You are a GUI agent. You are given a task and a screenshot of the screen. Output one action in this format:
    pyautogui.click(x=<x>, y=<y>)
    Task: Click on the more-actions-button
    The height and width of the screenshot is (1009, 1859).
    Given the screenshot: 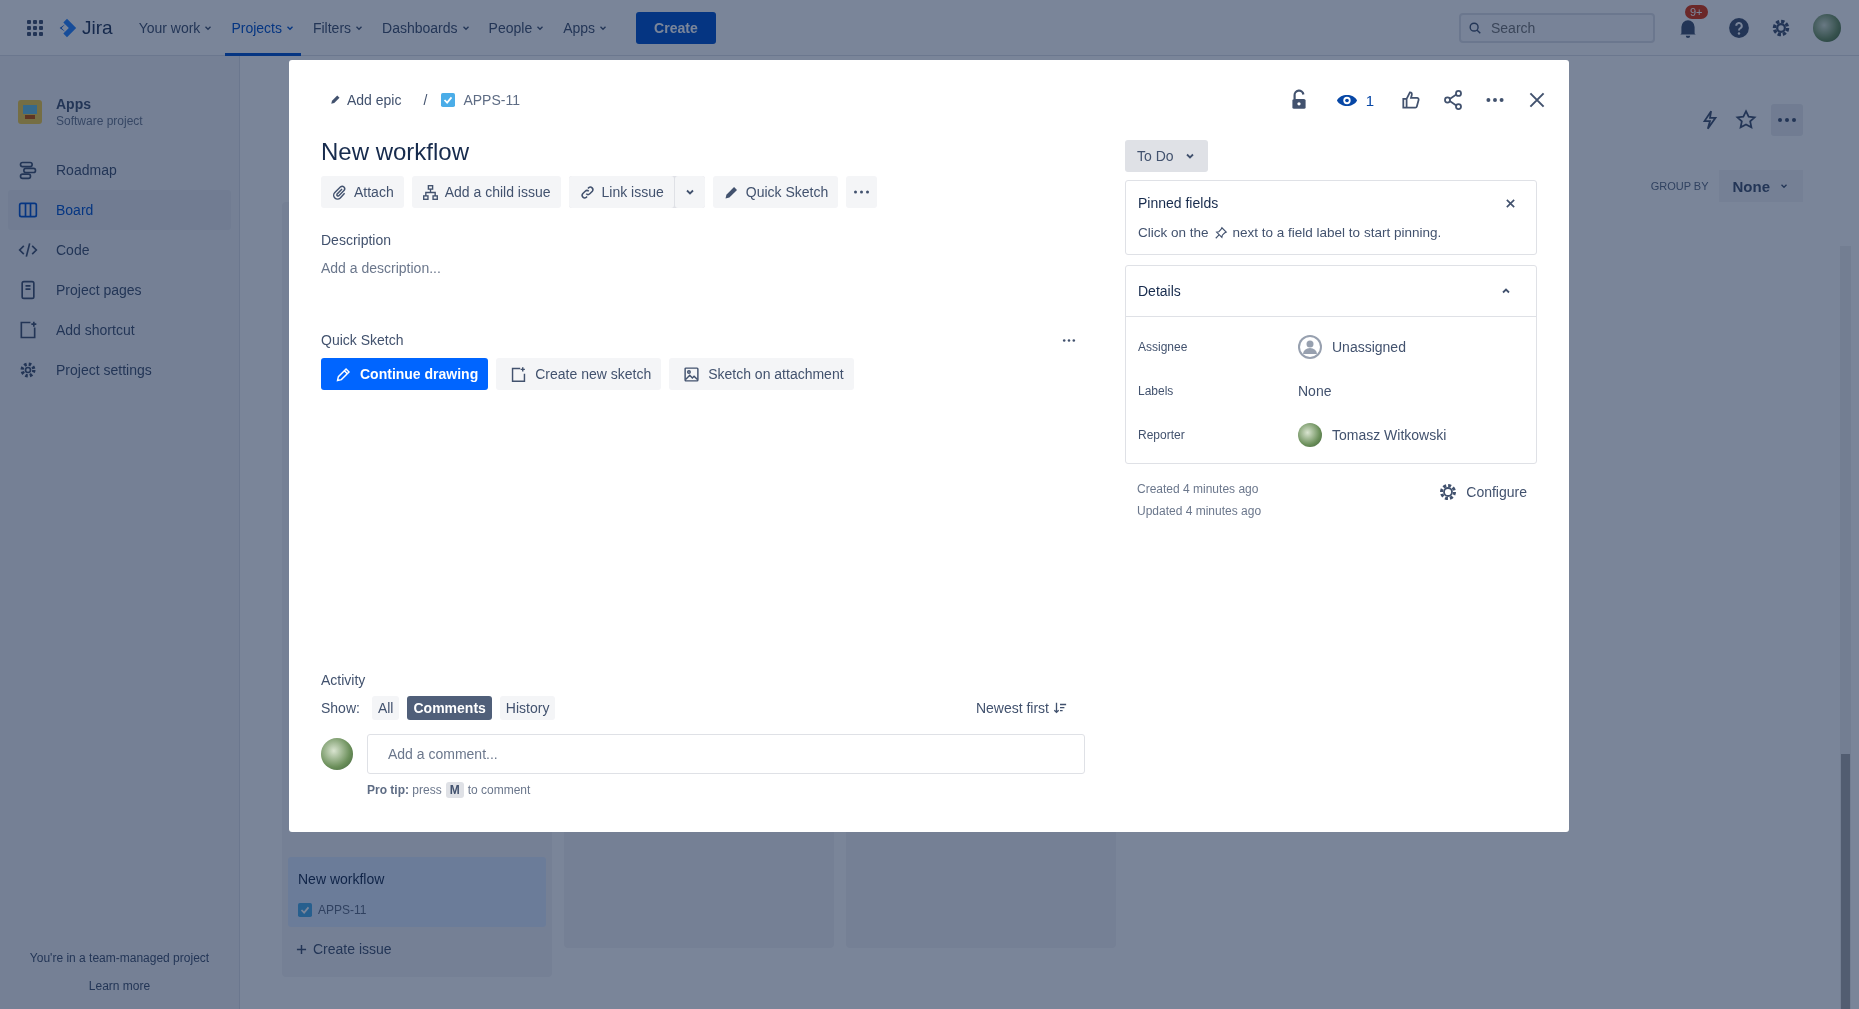 What is the action you would take?
    pyautogui.click(x=862, y=192)
    